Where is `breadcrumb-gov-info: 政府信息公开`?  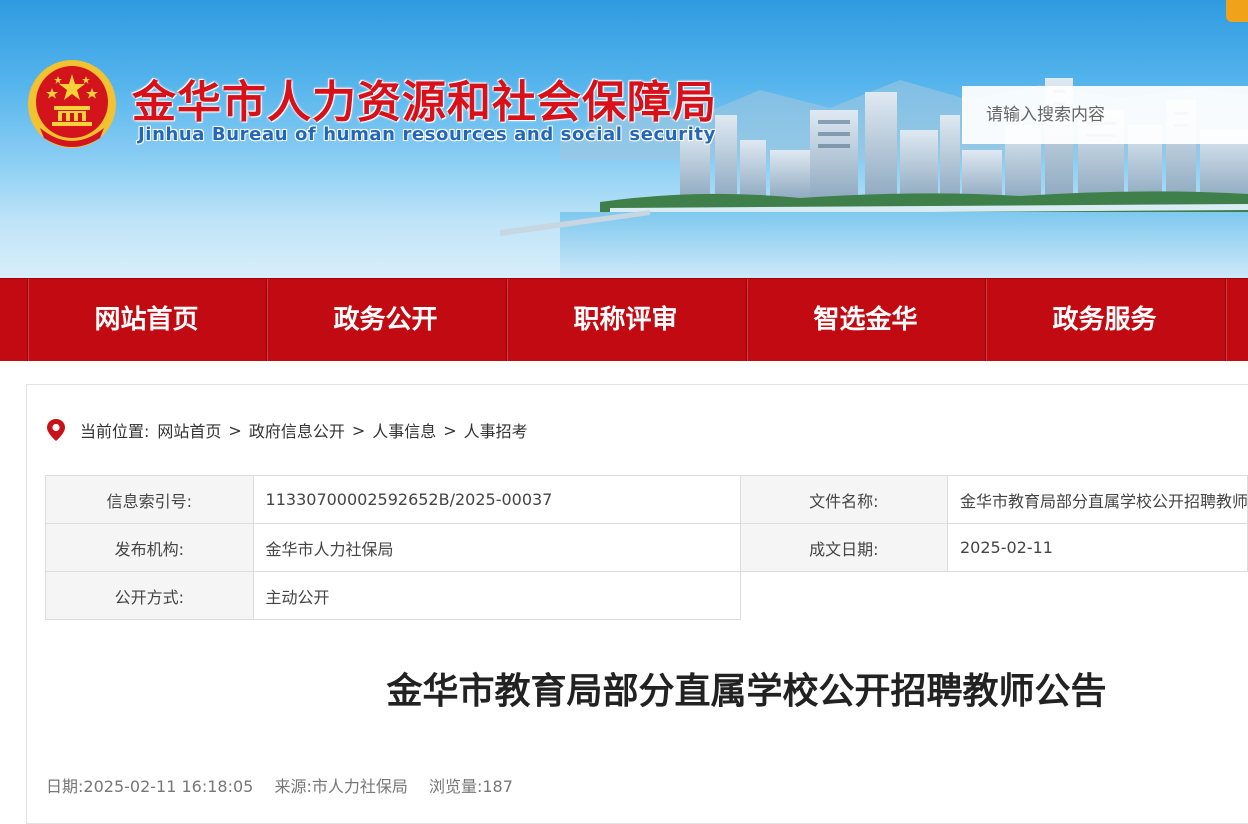
breadcrumb-gov-info: 政府信息公开 is located at coordinates (297, 430).